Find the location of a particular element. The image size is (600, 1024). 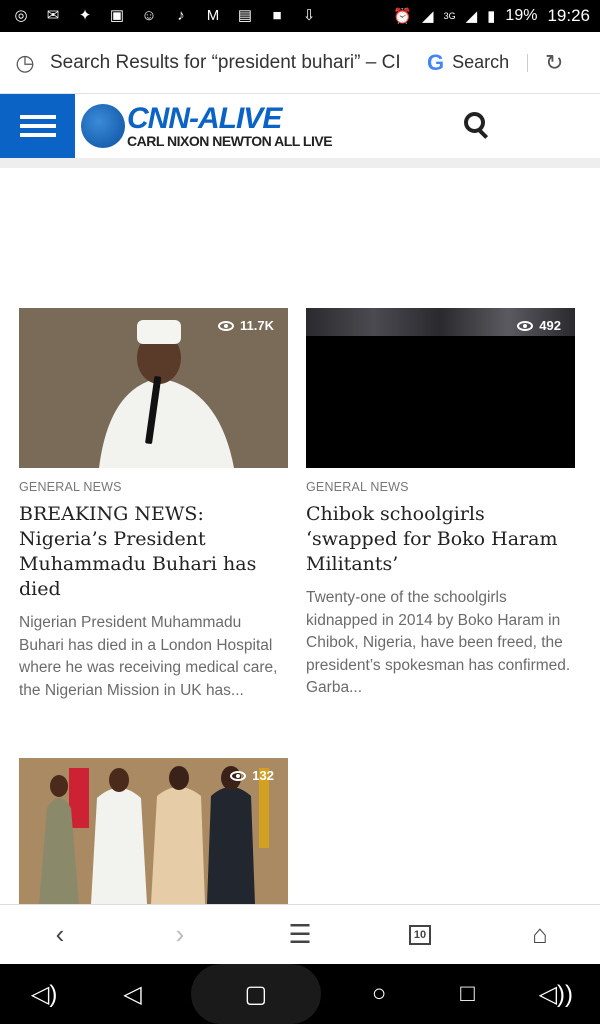

article-image: 132 is located at coordinates (153, 831).